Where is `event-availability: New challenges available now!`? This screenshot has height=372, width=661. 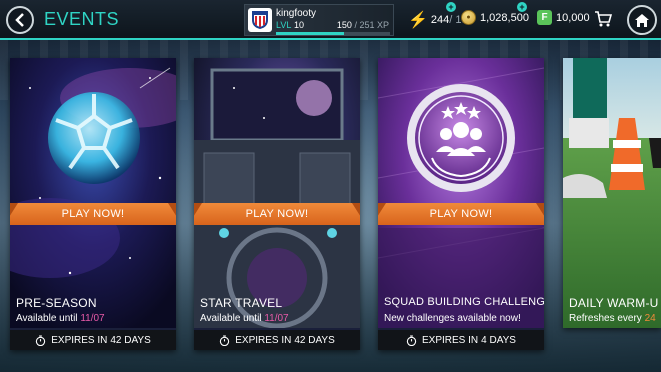 event-availability: New challenges available now! is located at coordinates (452, 318).